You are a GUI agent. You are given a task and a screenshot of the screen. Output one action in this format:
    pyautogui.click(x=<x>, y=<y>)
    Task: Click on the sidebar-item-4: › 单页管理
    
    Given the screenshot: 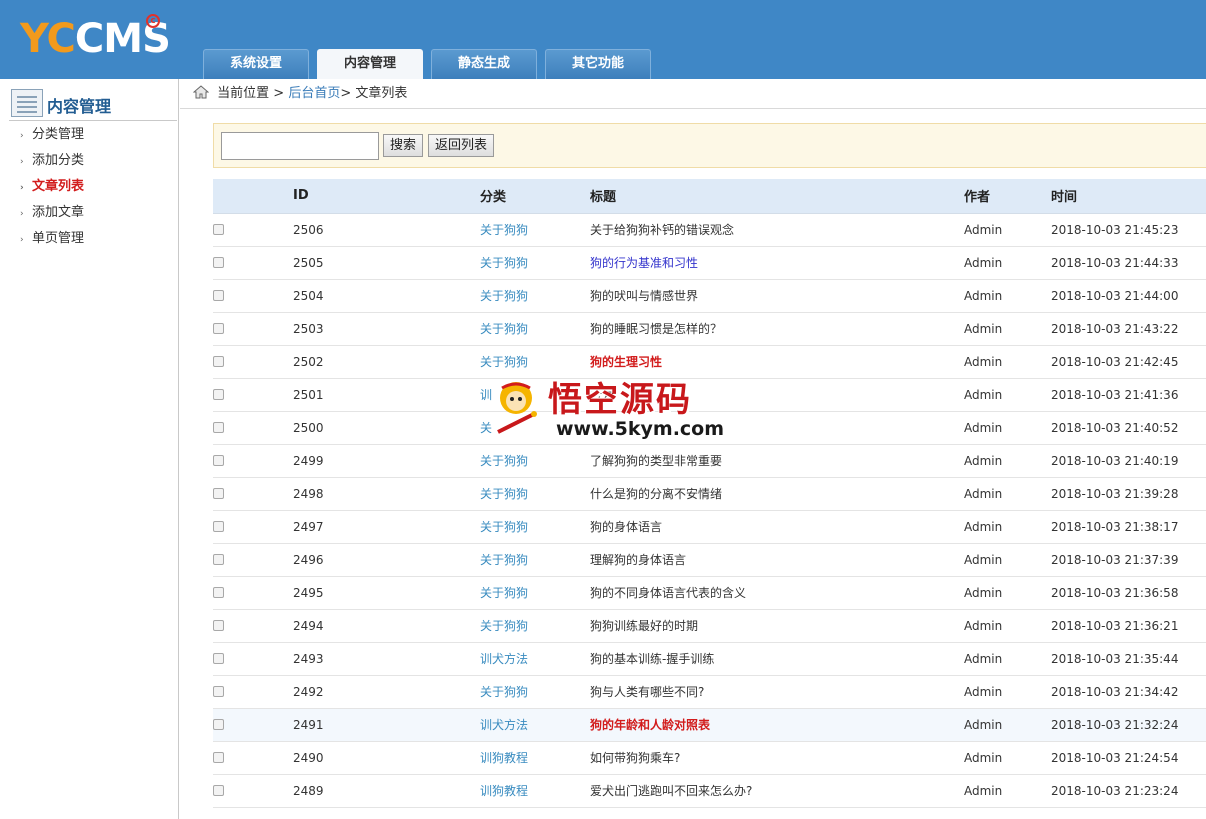 What is the action you would take?
    pyautogui.click(x=52, y=242)
    